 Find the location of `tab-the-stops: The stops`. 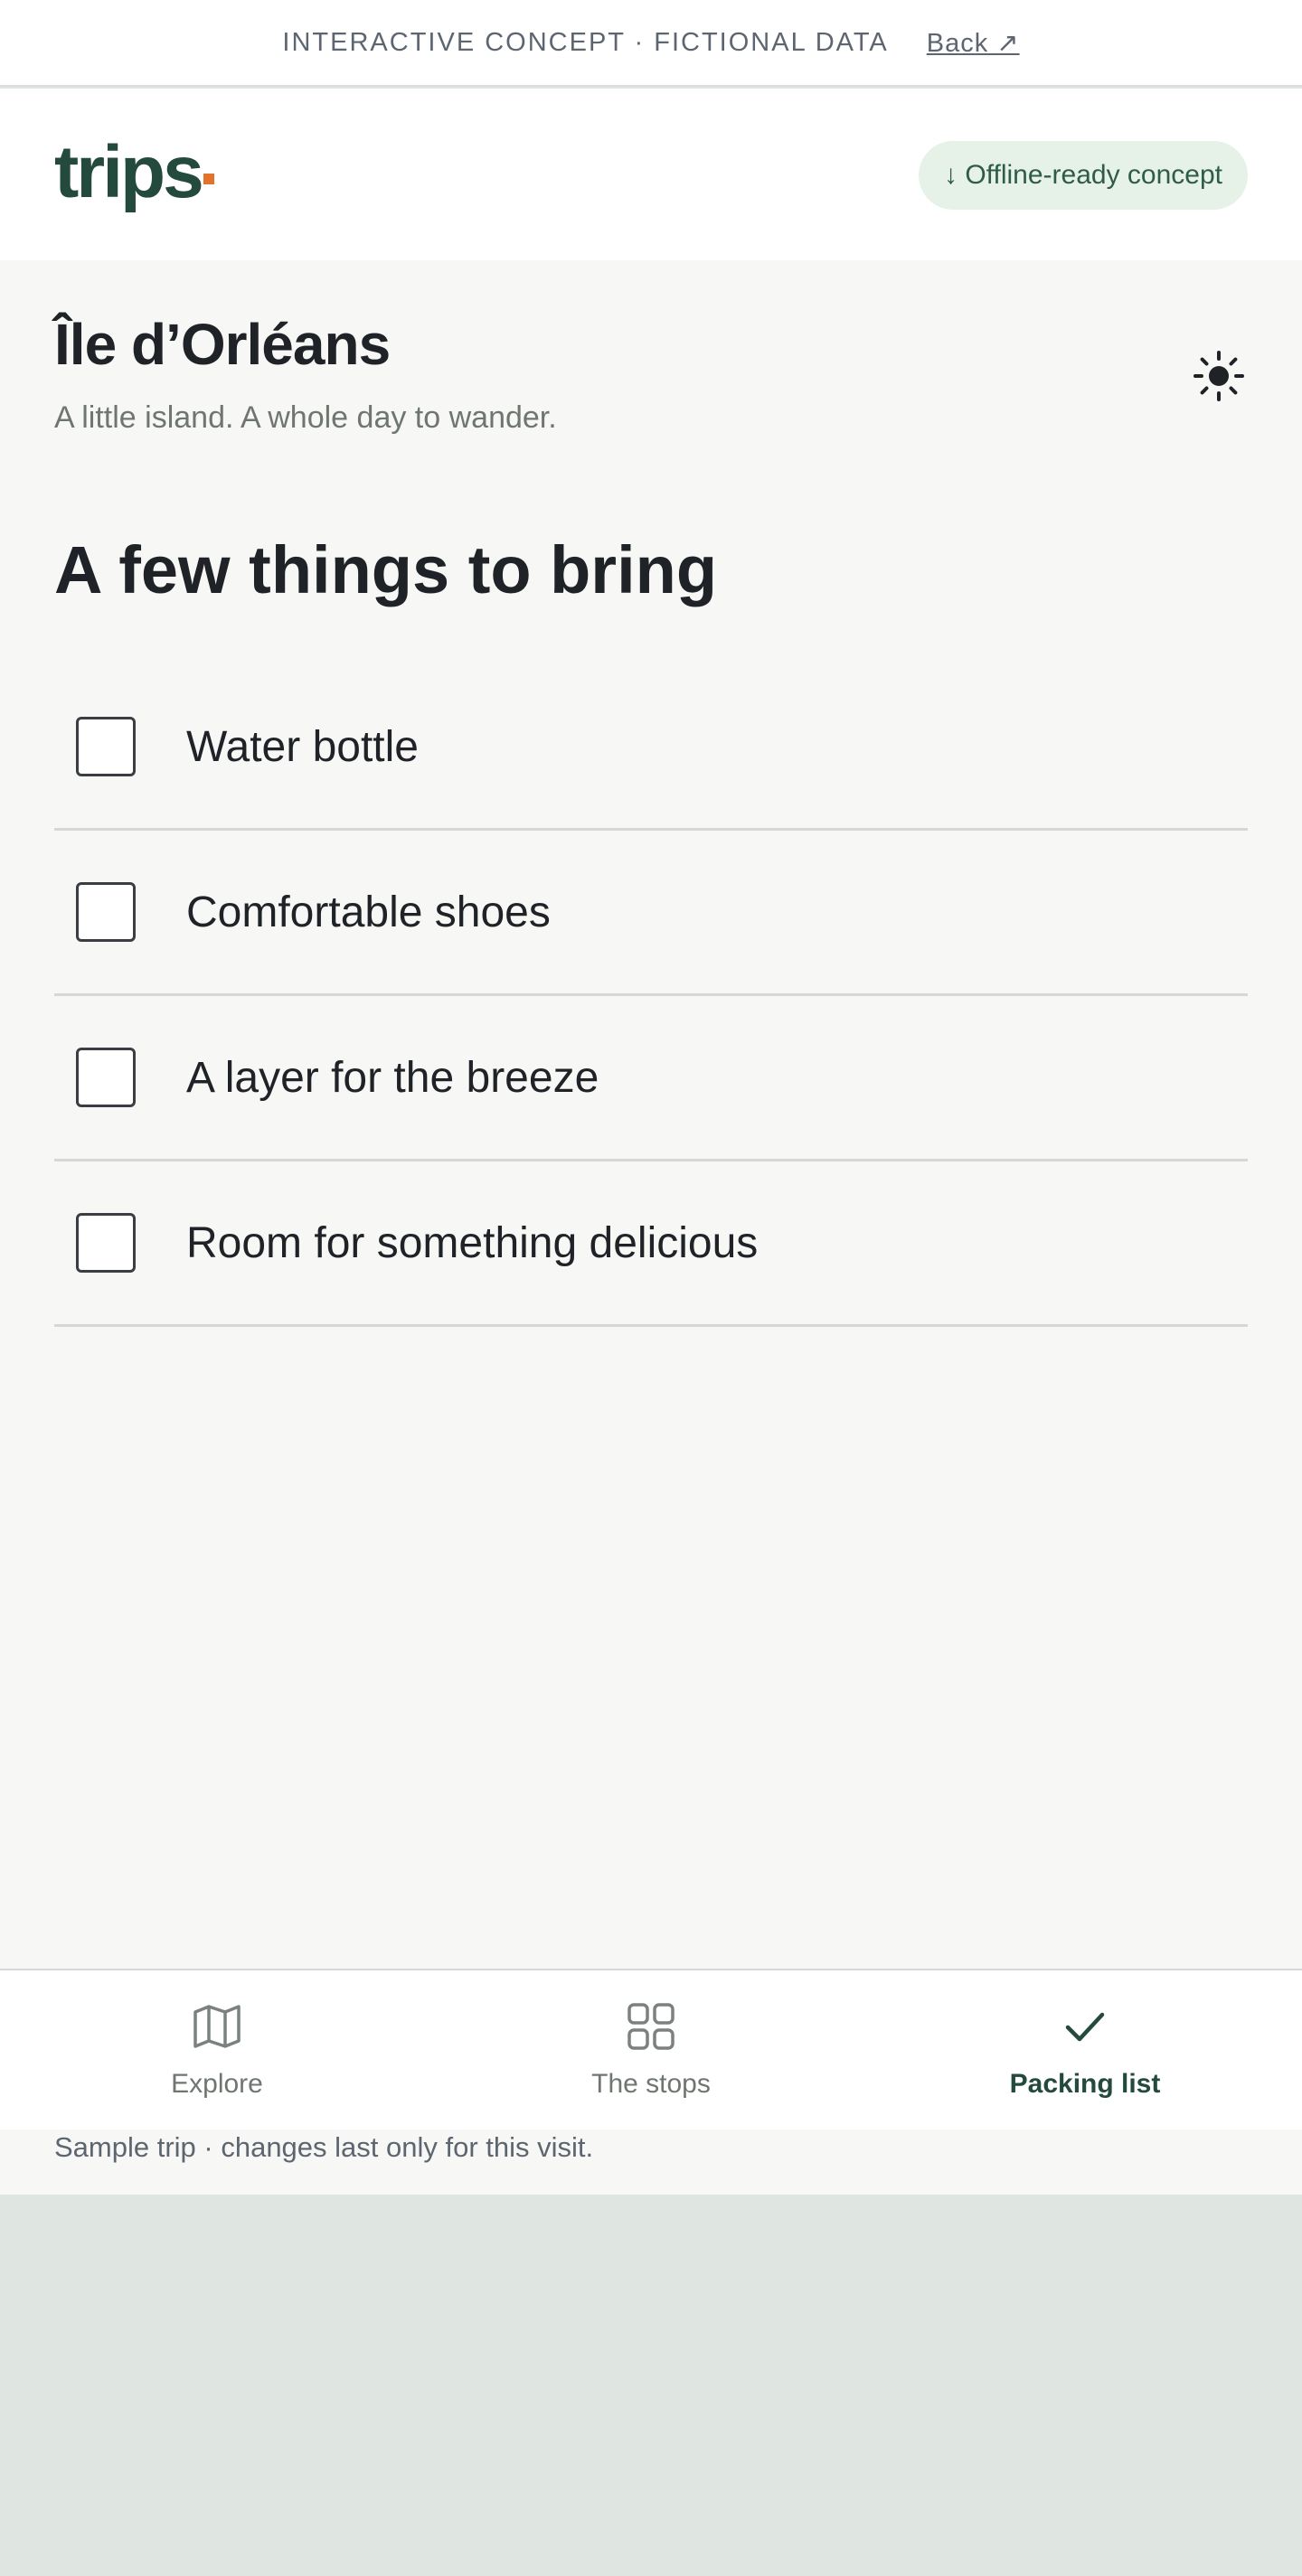

tab-the-stops: The stops is located at coordinates (651, 2050).